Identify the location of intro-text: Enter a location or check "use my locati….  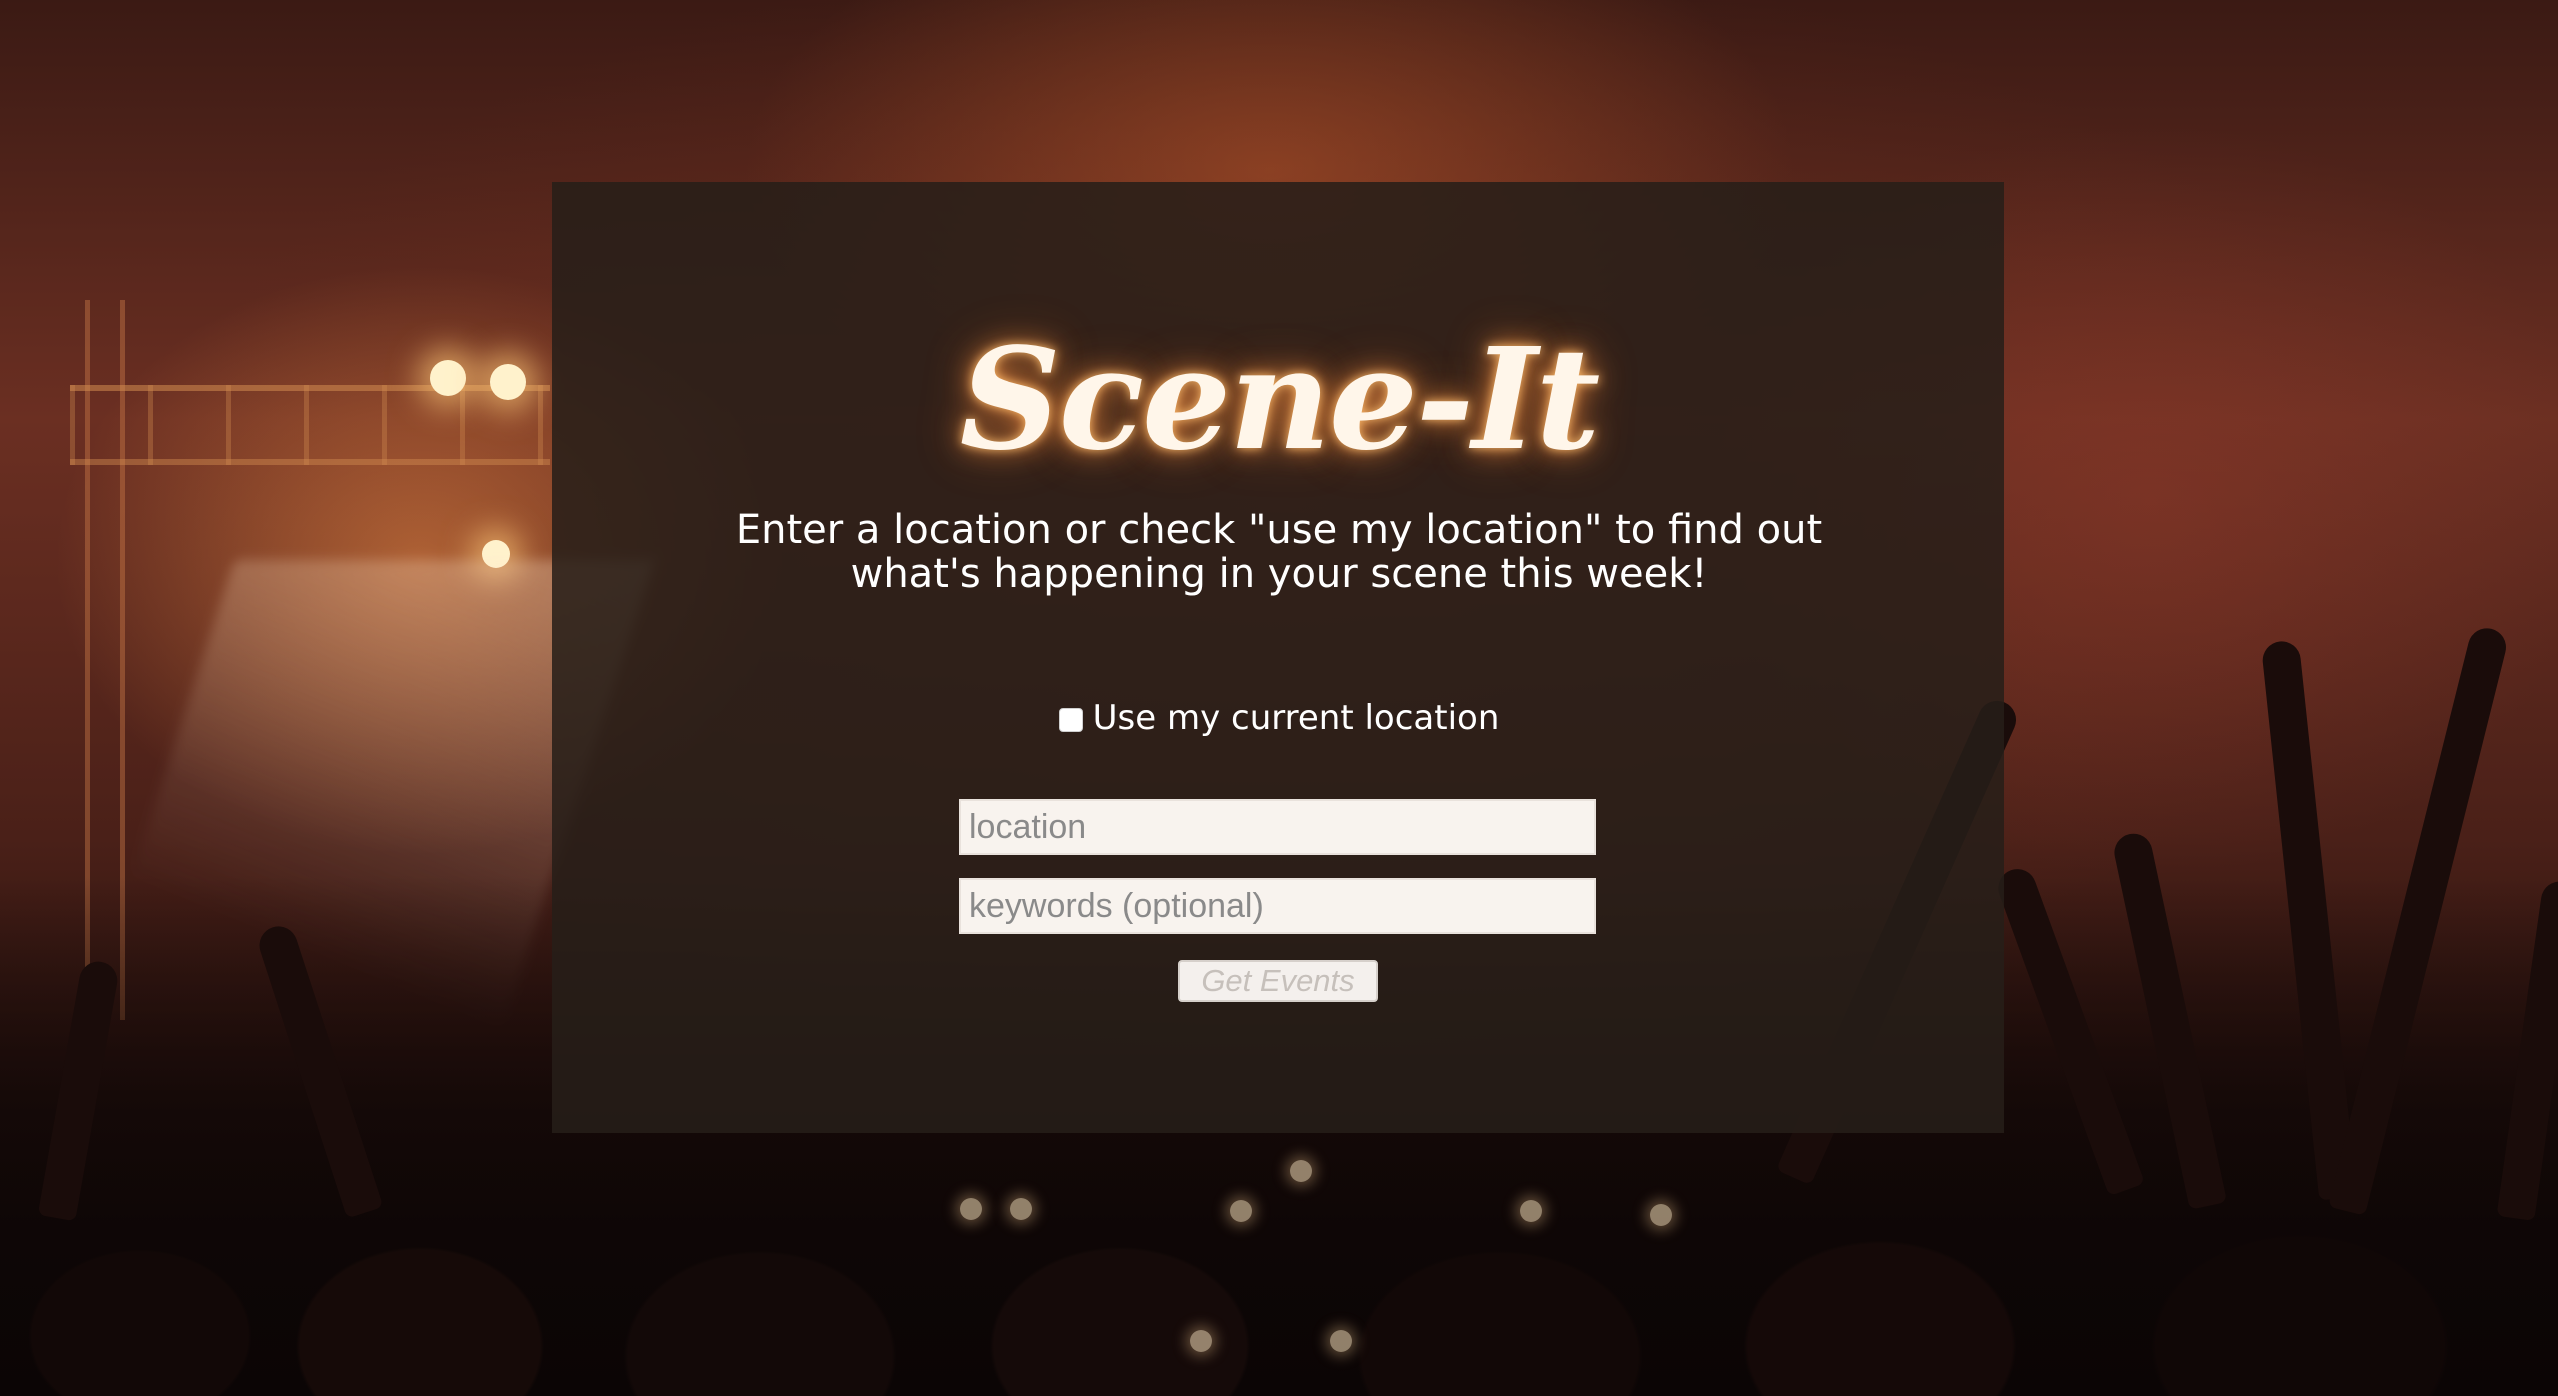
(1279, 552).